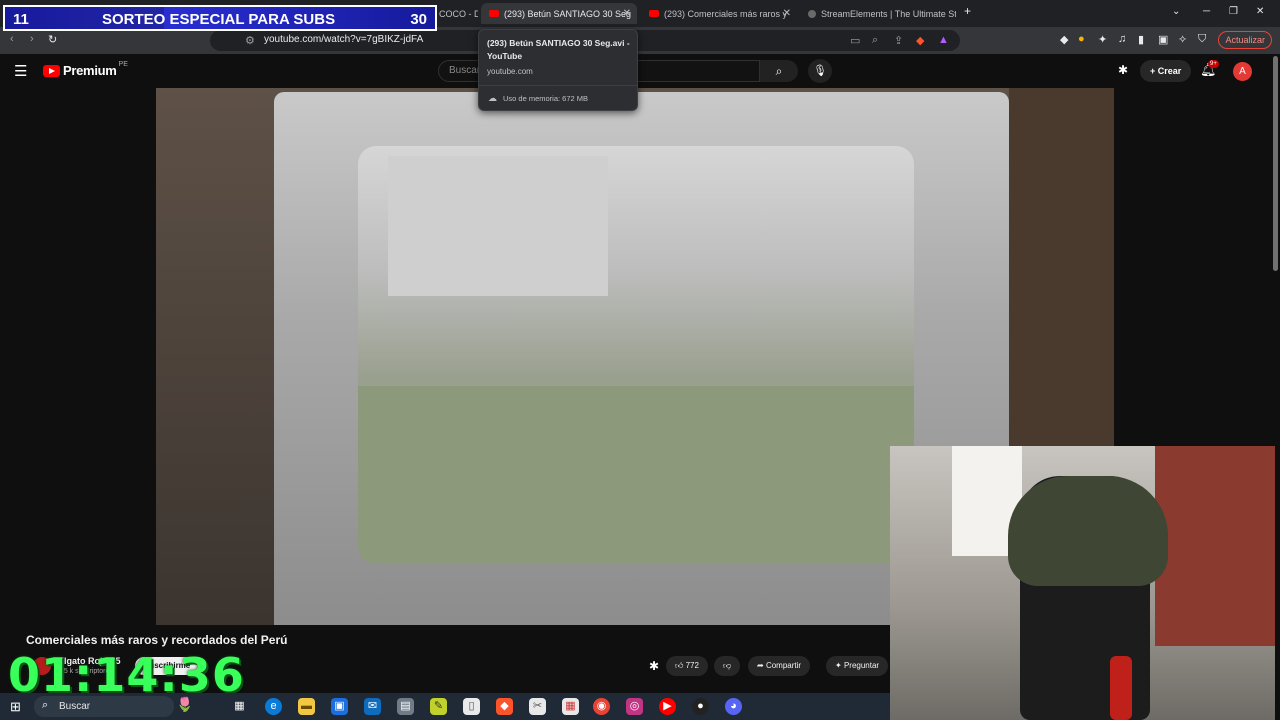 Image resolution: width=1280 pixels, height=720 pixels. What do you see at coordinates (51, 70) in the screenshot?
I see `youtube-play-icon` at bounding box center [51, 70].